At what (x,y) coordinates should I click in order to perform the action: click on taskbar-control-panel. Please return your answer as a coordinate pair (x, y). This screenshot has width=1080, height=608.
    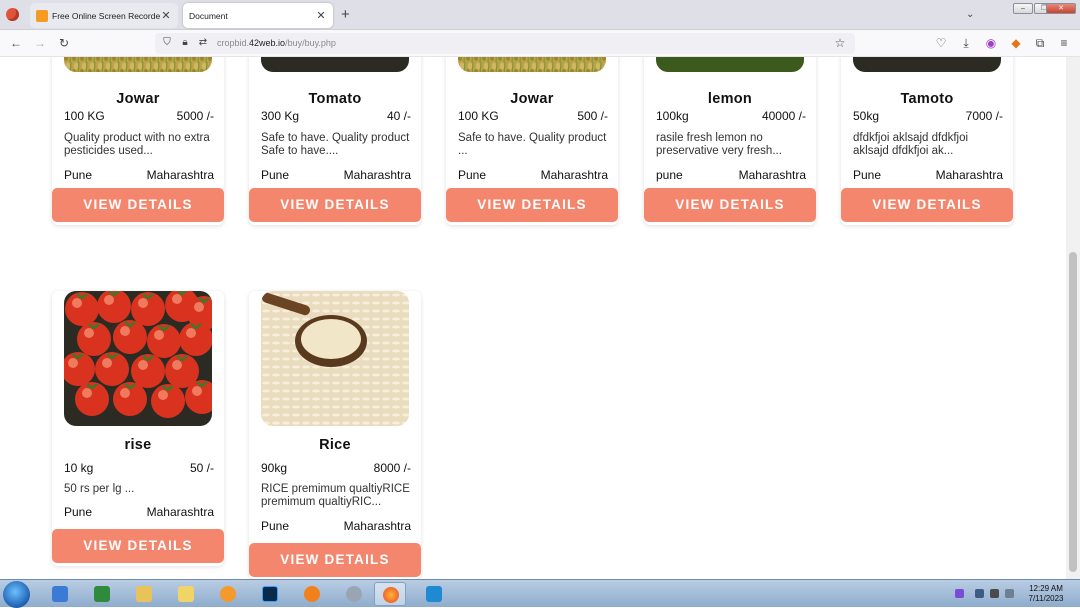
    Looking at the image, I should click on (60, 594).